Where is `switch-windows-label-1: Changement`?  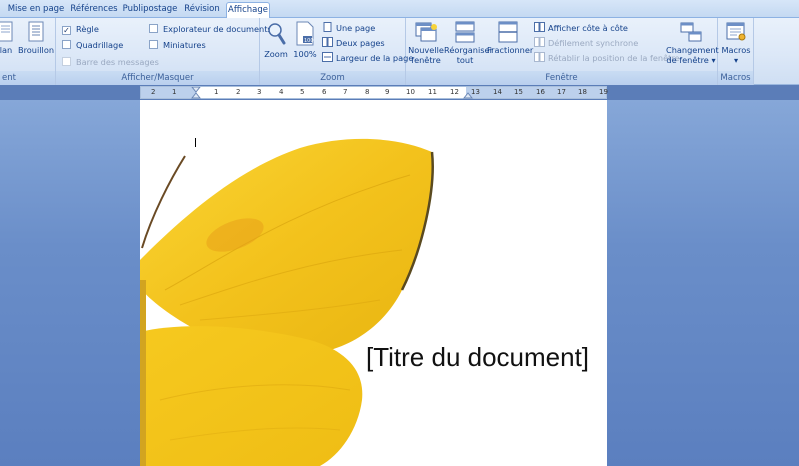
switch-windows-label-1: Changement is located at coordinates (692, 50).